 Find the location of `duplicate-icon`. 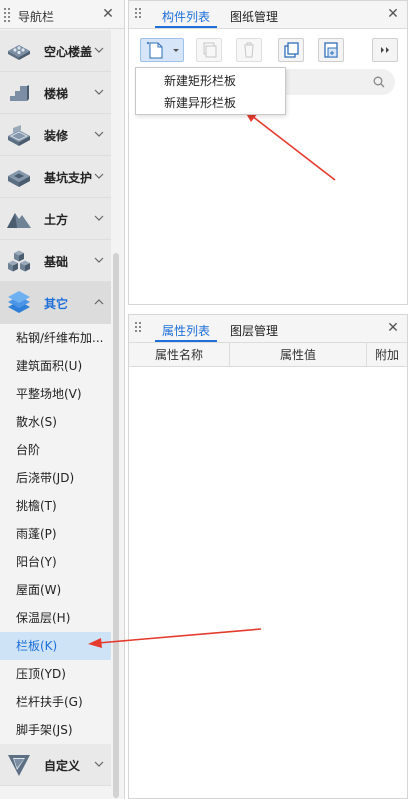

duplicate-icon is located at coordinates (291, 50).